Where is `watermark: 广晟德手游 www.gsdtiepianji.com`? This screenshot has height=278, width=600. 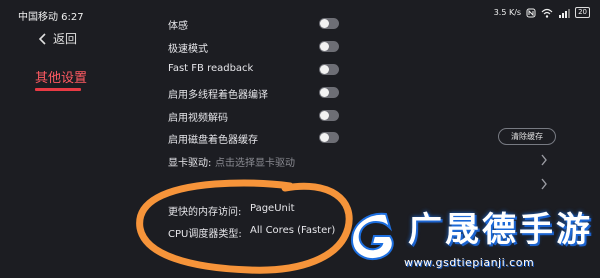 watermark: 广晟德手游 www.gsdtiepianji.com is located at coordinates (473, 238).